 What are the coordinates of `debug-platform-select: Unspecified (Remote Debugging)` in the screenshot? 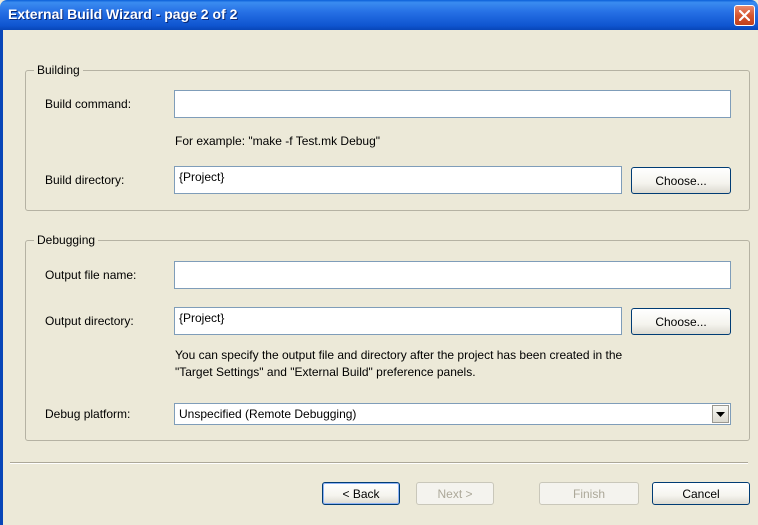 It's located at (452, 414).